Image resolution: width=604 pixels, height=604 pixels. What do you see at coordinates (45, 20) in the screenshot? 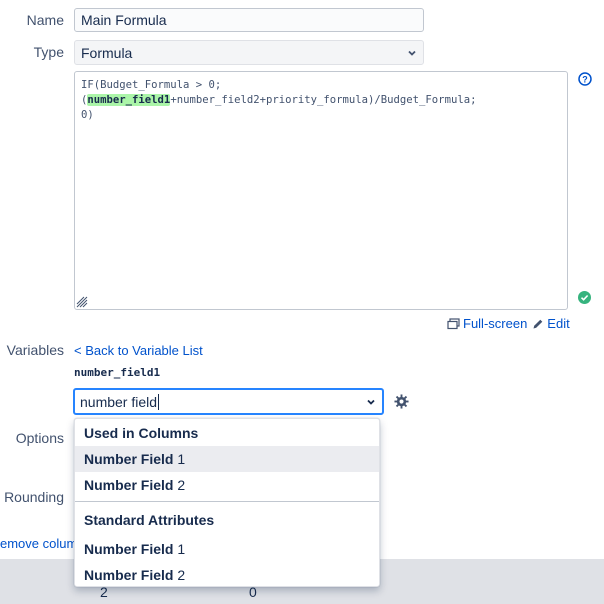
I see `name-label: Name` at bounding box center [45, 20].